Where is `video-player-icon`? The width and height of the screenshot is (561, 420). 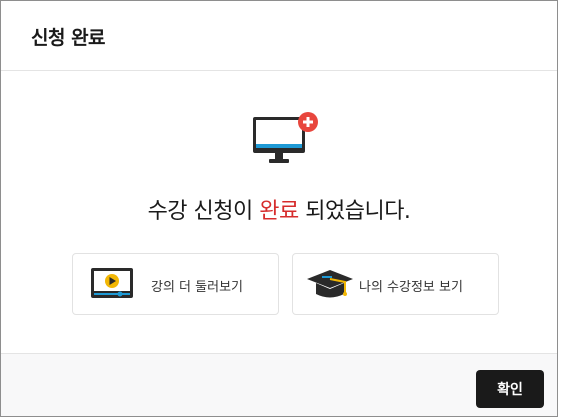 video-player-icon is located at coordinates (112, 287).